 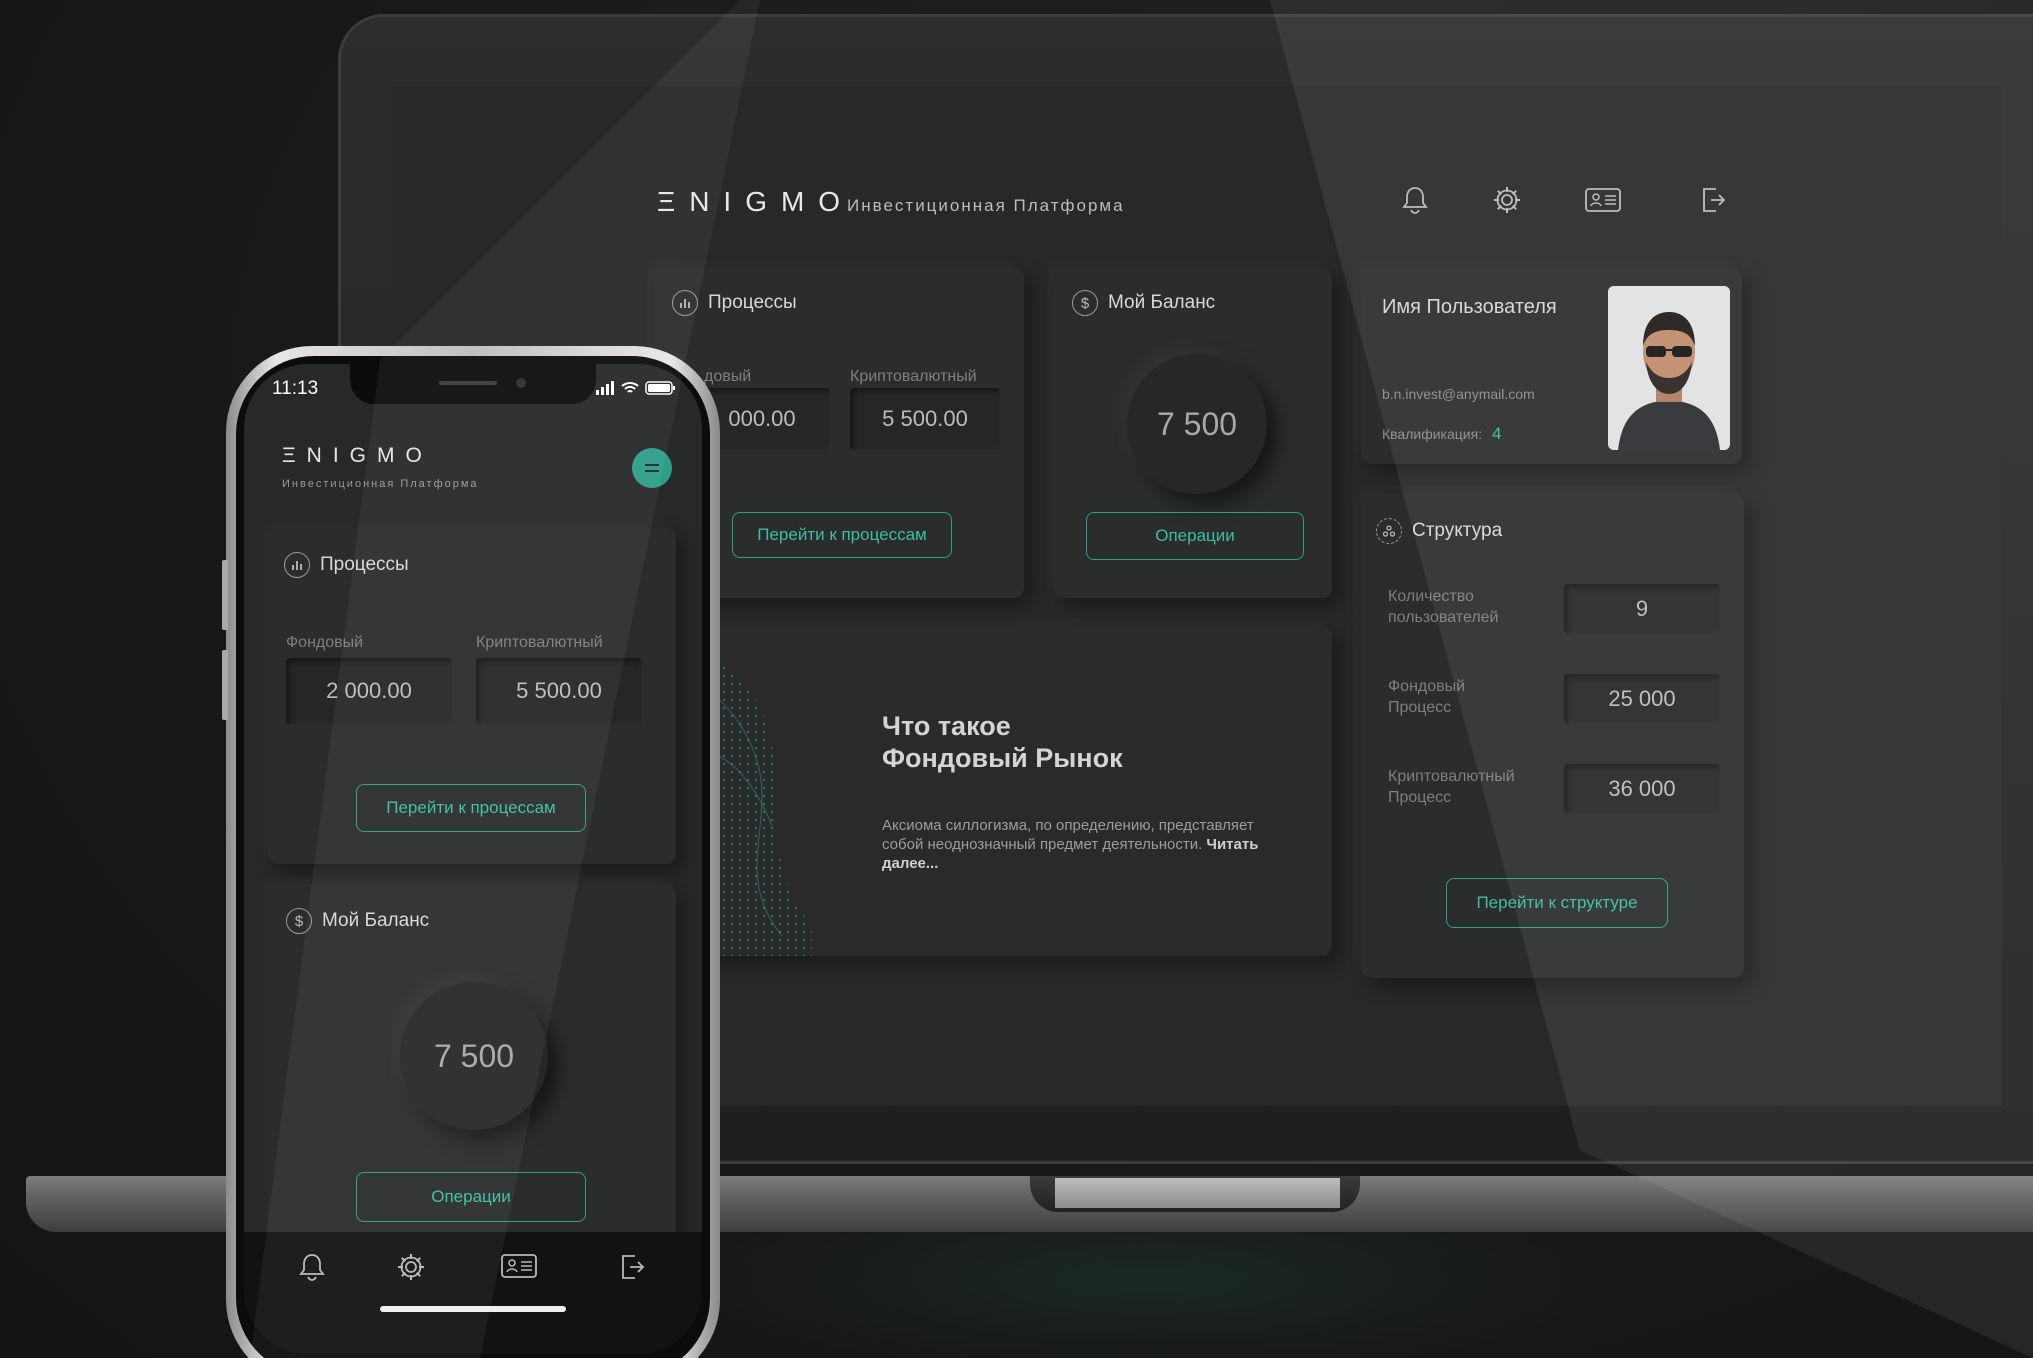 What do you see at coordinates (1469, 307) in the screenshot?
I see `user-name: Имя Пользователя` at bounding box center [1469, 307].